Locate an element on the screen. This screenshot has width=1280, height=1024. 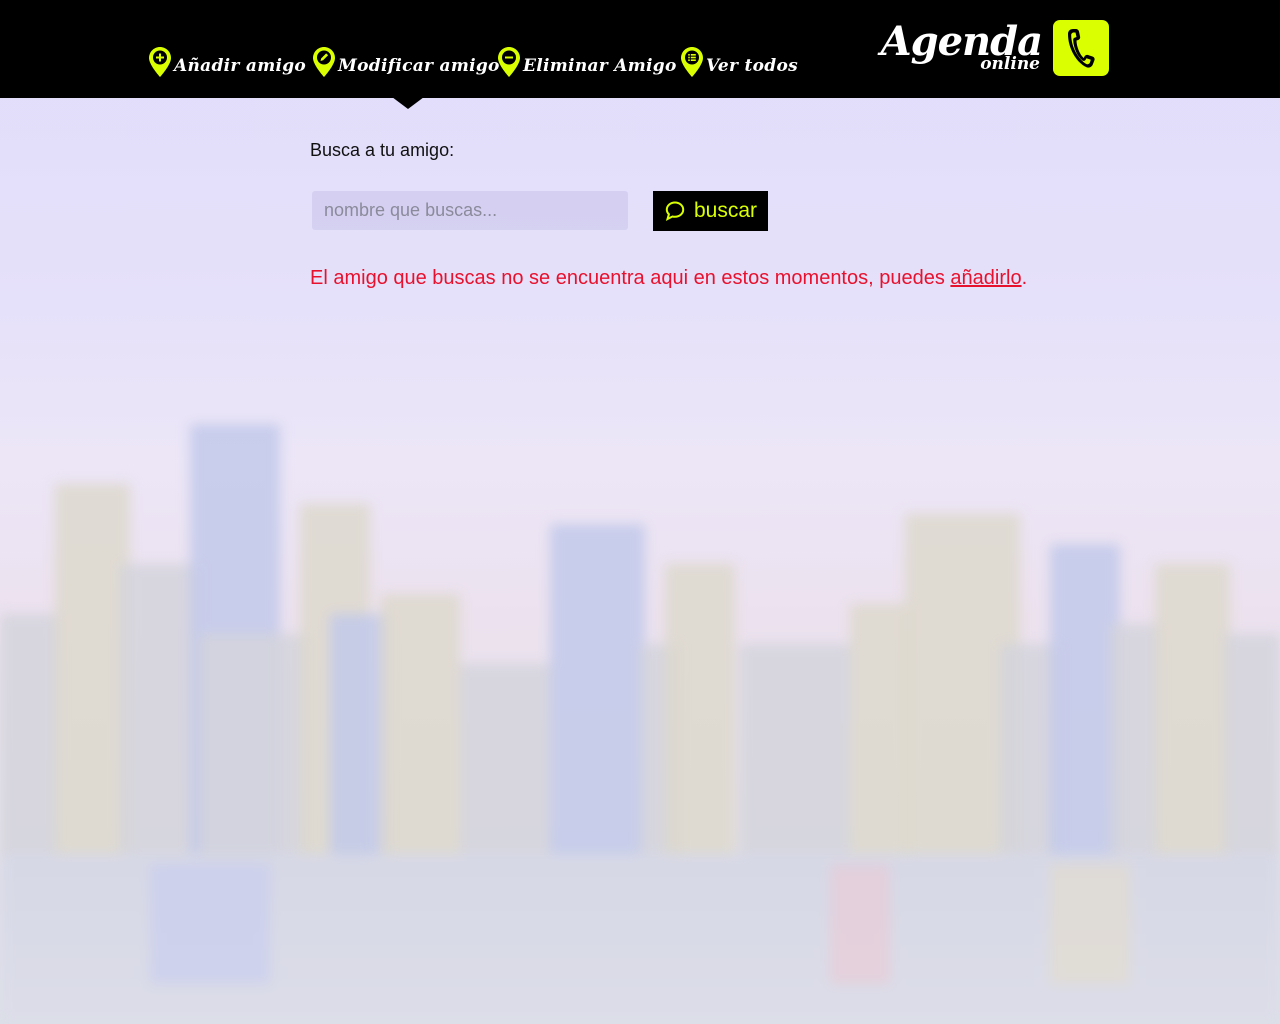
nav-item-edit-friend: Modificar amigo is located at coordinates (406, 61).